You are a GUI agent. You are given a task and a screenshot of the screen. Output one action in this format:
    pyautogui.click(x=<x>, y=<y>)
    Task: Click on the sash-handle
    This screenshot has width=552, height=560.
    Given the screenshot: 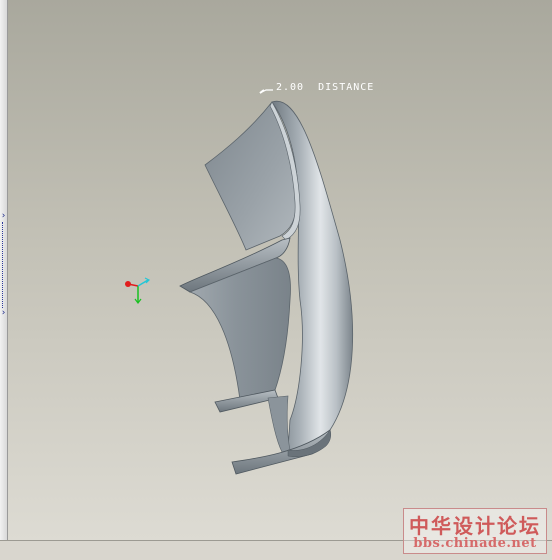 What is the action you would take?
    pyautogui.click(x=3, y=265)
    